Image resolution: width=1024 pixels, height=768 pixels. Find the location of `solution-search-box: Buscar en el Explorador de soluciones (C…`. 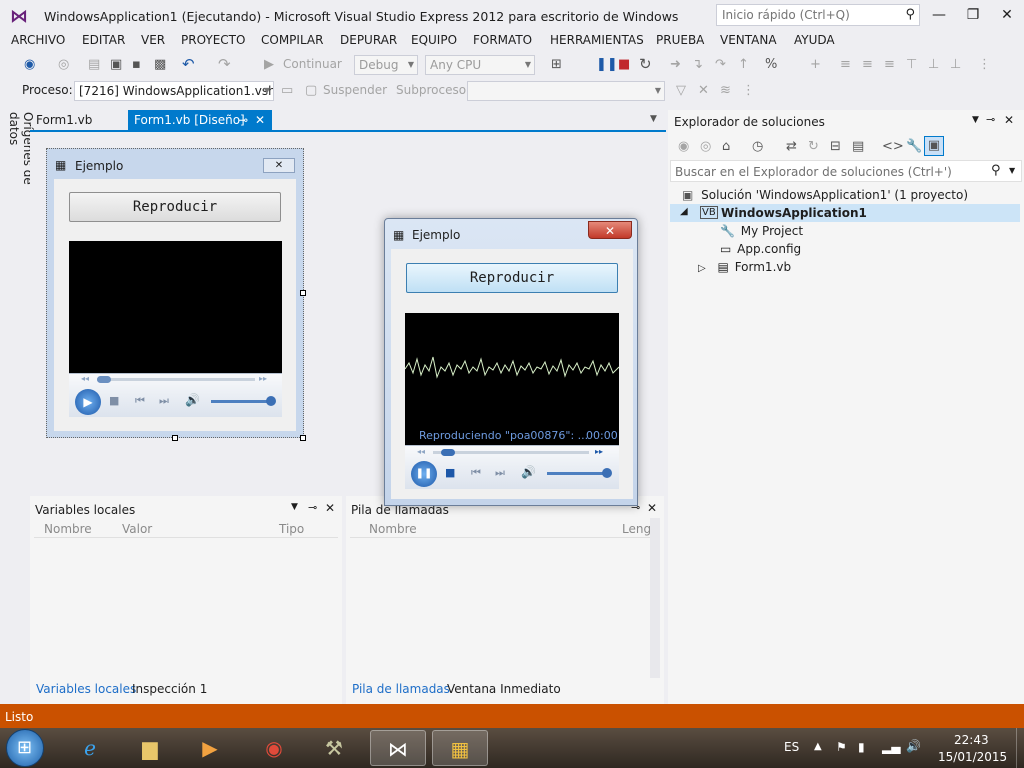

solution-search-box: Buscar en el Explorador de soluciones (C… is located at coordinates (846, 171).